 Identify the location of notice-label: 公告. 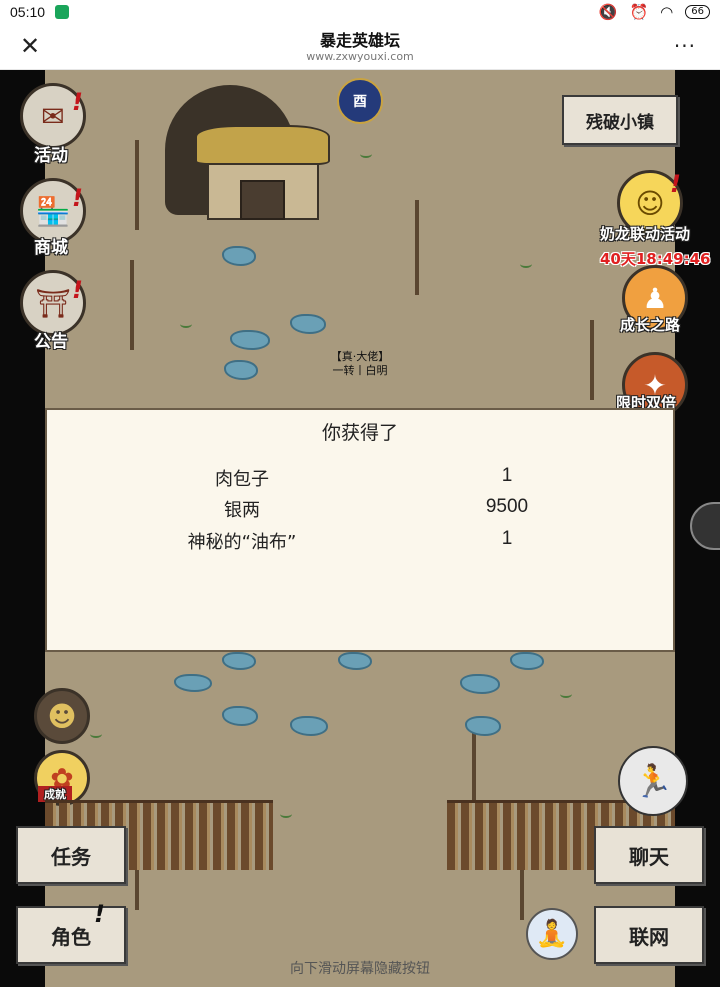
(51, 342).